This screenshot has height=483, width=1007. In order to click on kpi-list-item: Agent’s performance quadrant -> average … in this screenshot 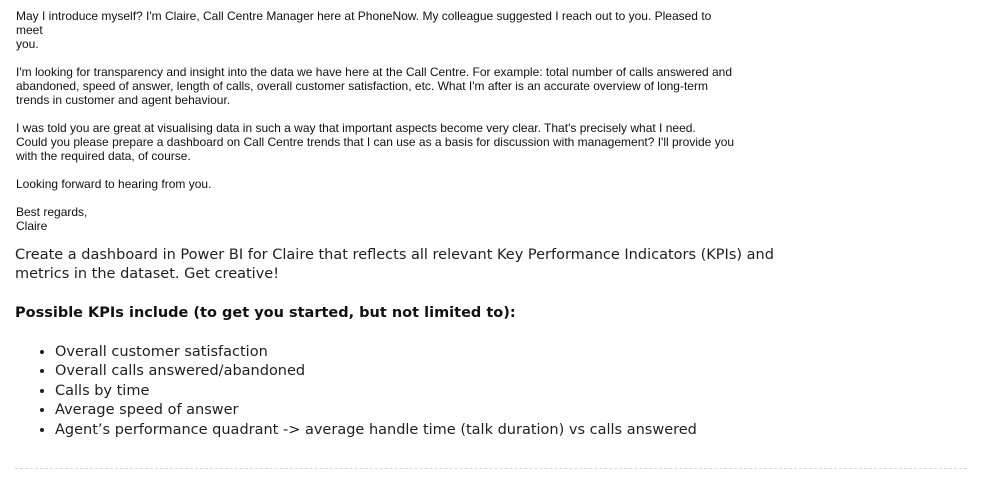, I will do `click(415, 430)`.